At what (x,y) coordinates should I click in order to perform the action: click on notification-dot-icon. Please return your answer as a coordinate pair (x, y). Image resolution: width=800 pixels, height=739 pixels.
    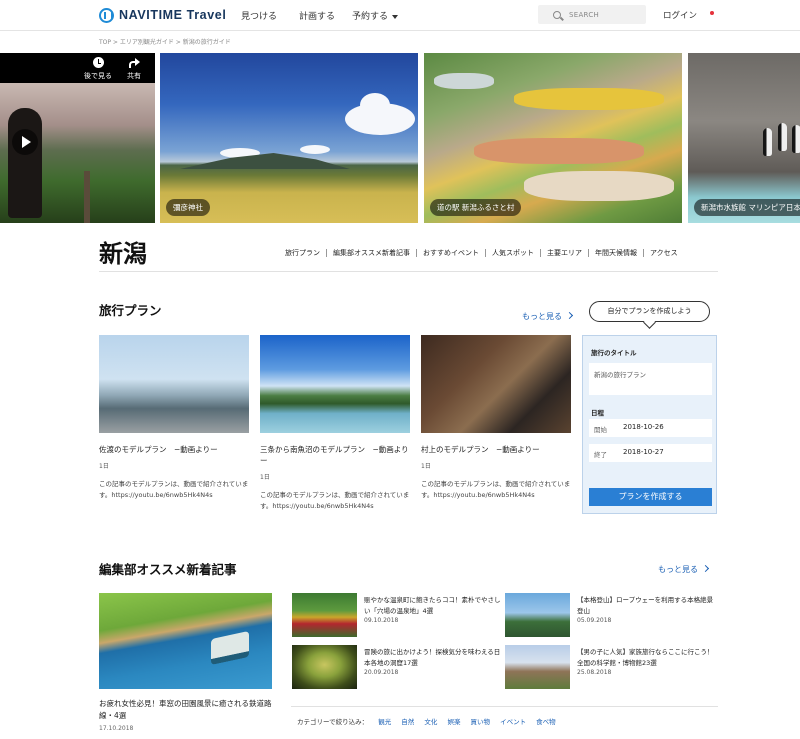
    Looking at the image, I should click on (712, 13).